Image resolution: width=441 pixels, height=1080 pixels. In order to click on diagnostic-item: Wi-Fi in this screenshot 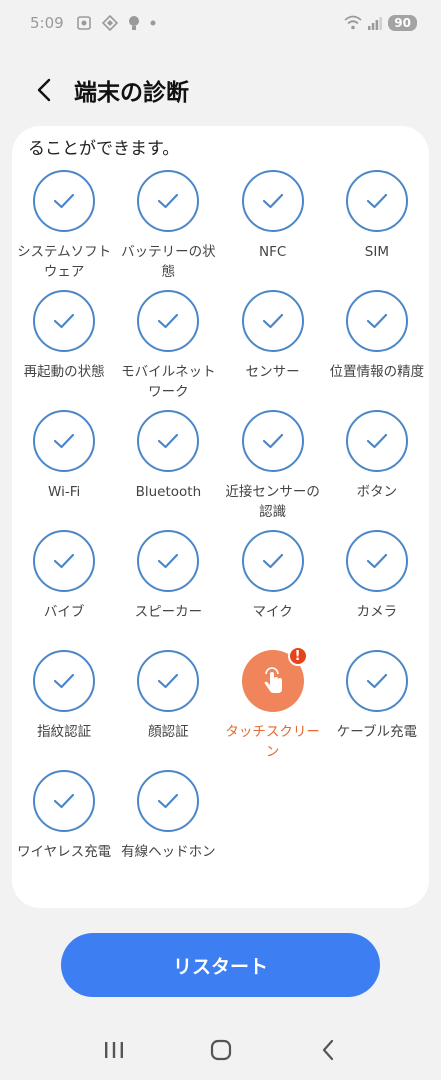, I will do `click(64, 470)`.